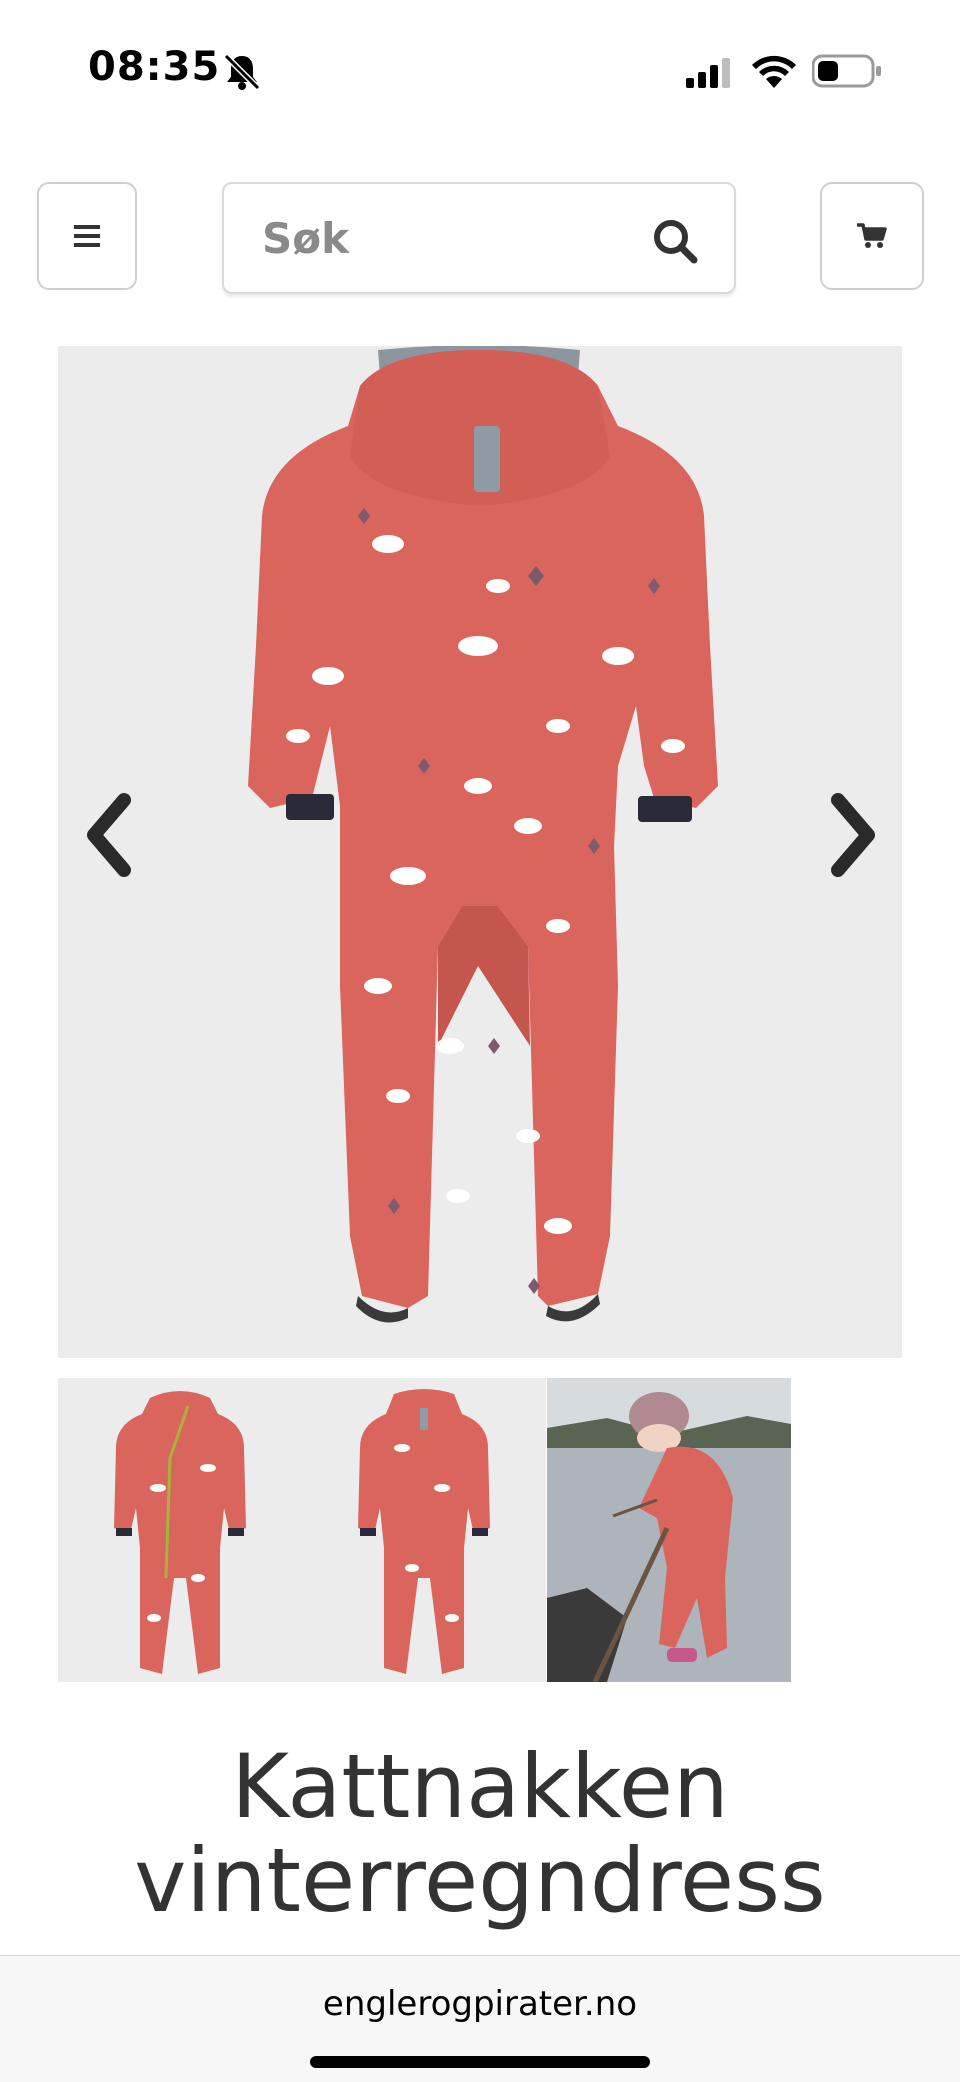 The height and width of the screenshot is (2082, 960). What do you see at coordinates (480, 70) in the screenshot?
I see `status-bar: 08:35` at bounding box center [480, 70].